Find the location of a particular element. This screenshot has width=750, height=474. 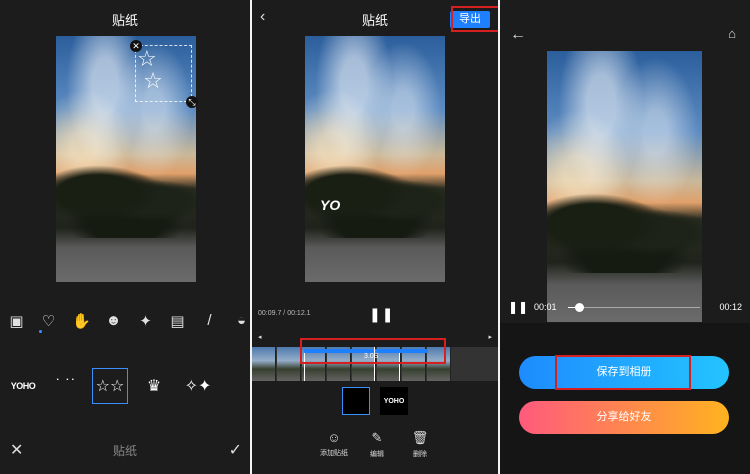

progress-knob is located at coordinates (579, 307).